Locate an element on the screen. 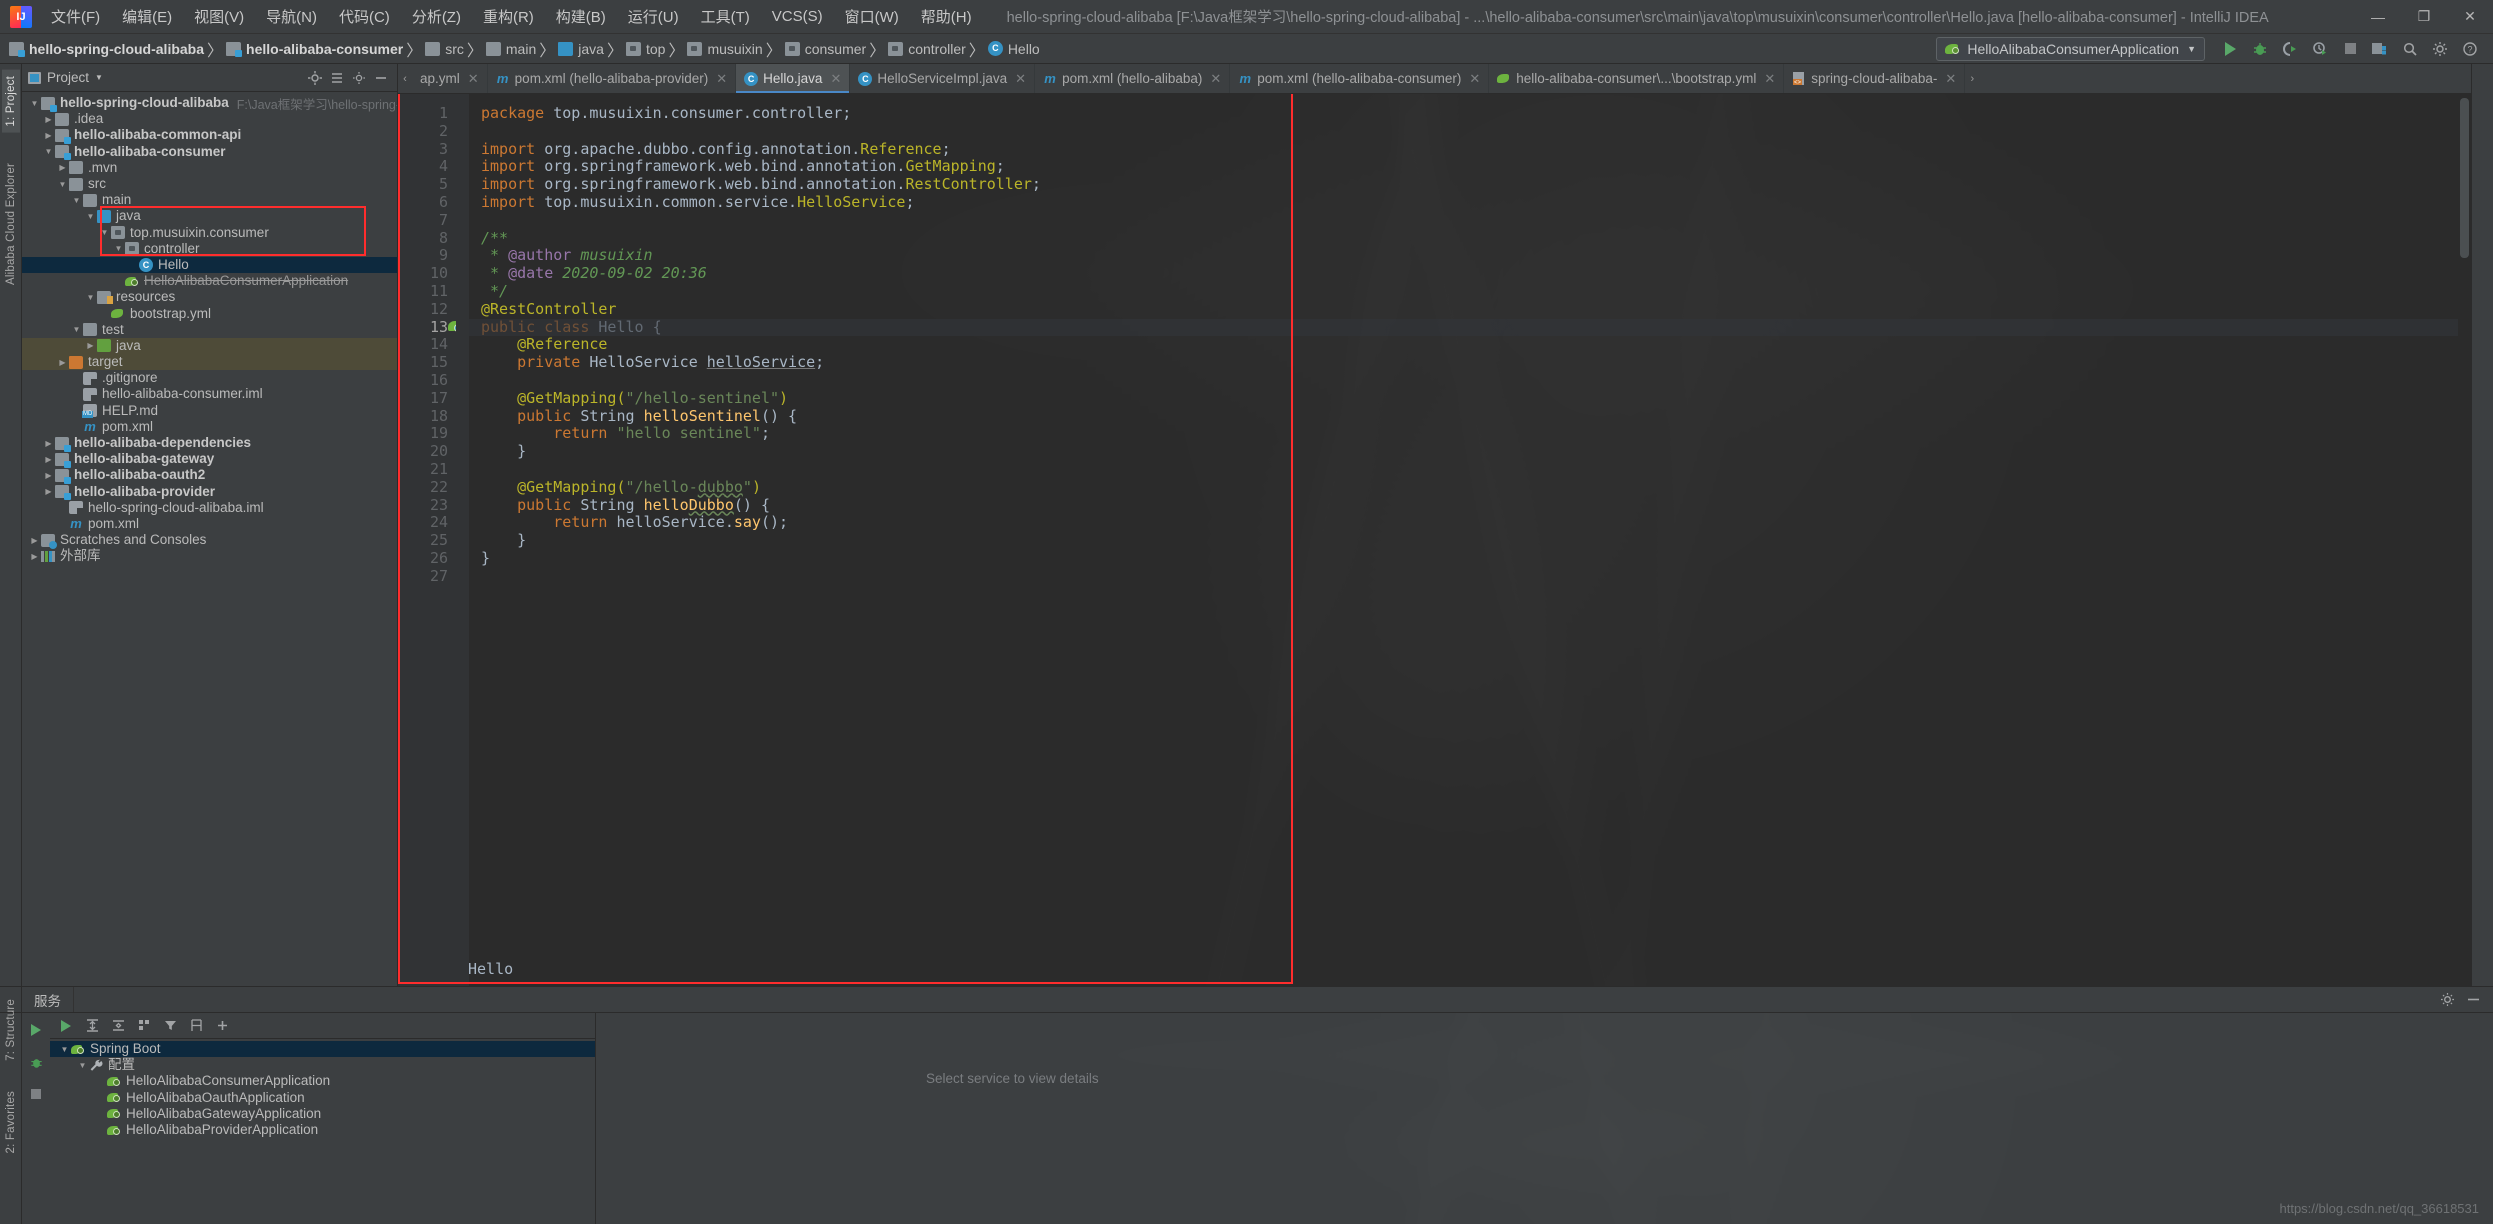 This screenshot has width=2493, height=1224. tree-row-bootstrap-yml: bootstrap.yml is located at coordinates (209, 313).